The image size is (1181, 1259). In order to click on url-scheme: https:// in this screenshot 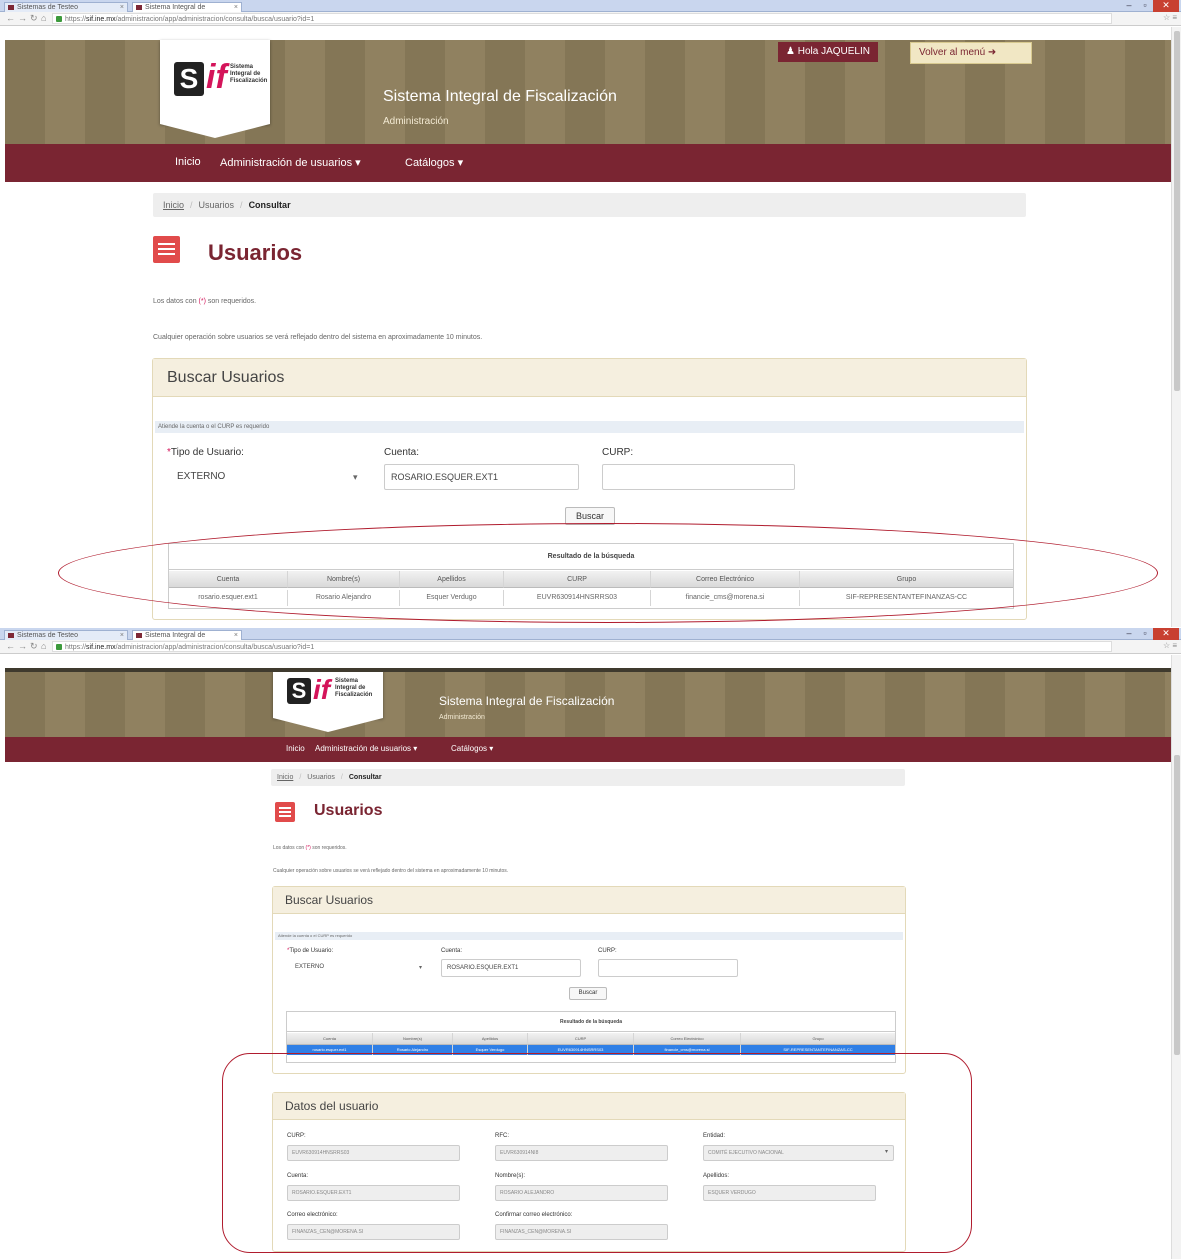, I will do `click(76, 19)`.